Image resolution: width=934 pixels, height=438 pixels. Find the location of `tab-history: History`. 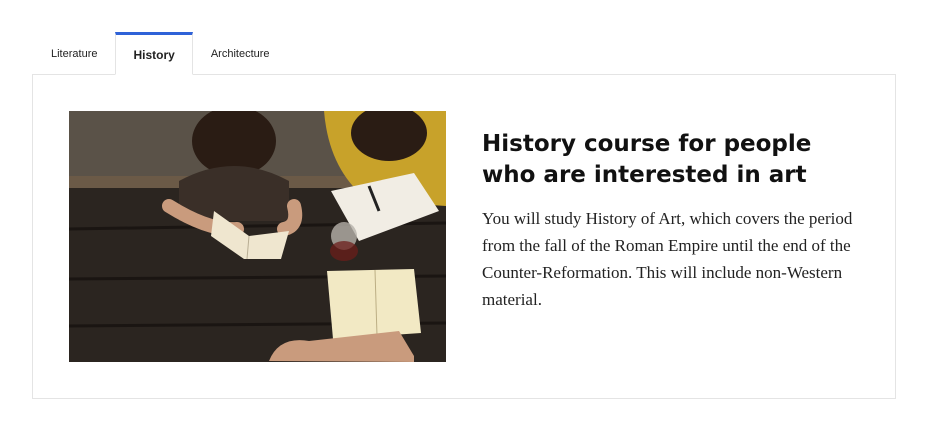

tab-history: History is located at coordinates (154, 53).